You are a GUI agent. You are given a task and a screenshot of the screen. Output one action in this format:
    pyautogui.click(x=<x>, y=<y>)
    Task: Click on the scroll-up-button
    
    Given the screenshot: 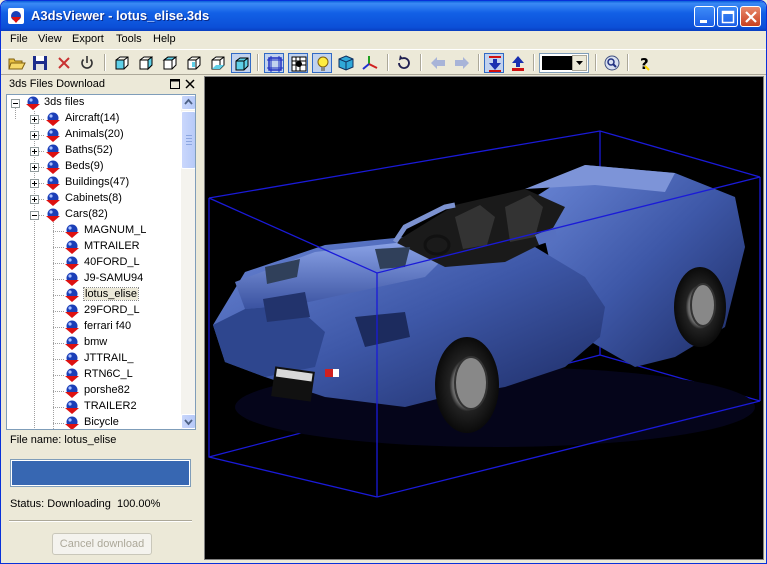 What is the action you would take?
    pyautogui.click(x=188, y=102)
    